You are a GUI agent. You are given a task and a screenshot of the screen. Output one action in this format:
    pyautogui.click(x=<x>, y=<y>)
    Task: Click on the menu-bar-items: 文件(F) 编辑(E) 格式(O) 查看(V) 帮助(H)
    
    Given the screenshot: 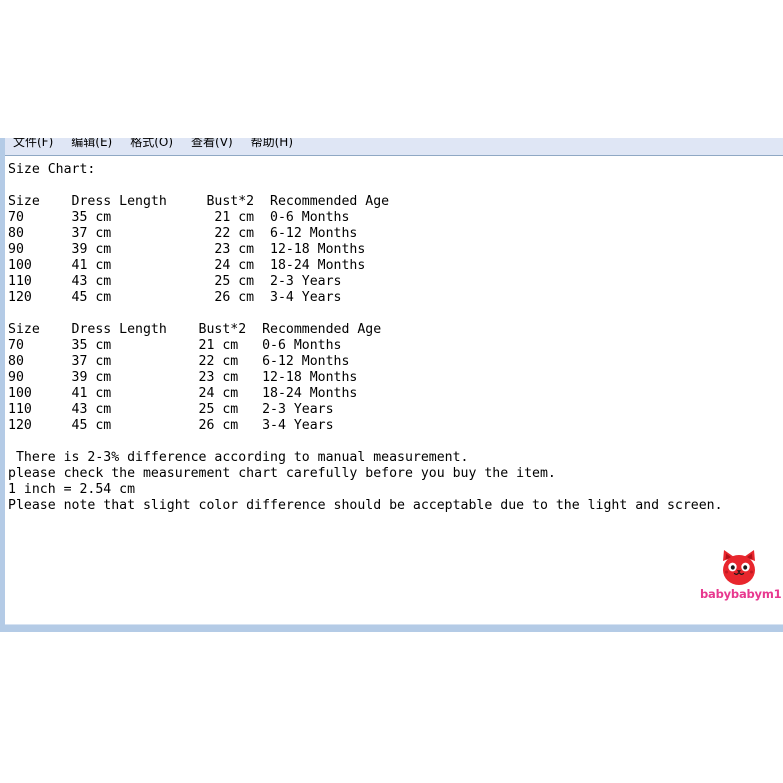 What is the action you would take?
    pyautogui.click(x=153, y=146)
    